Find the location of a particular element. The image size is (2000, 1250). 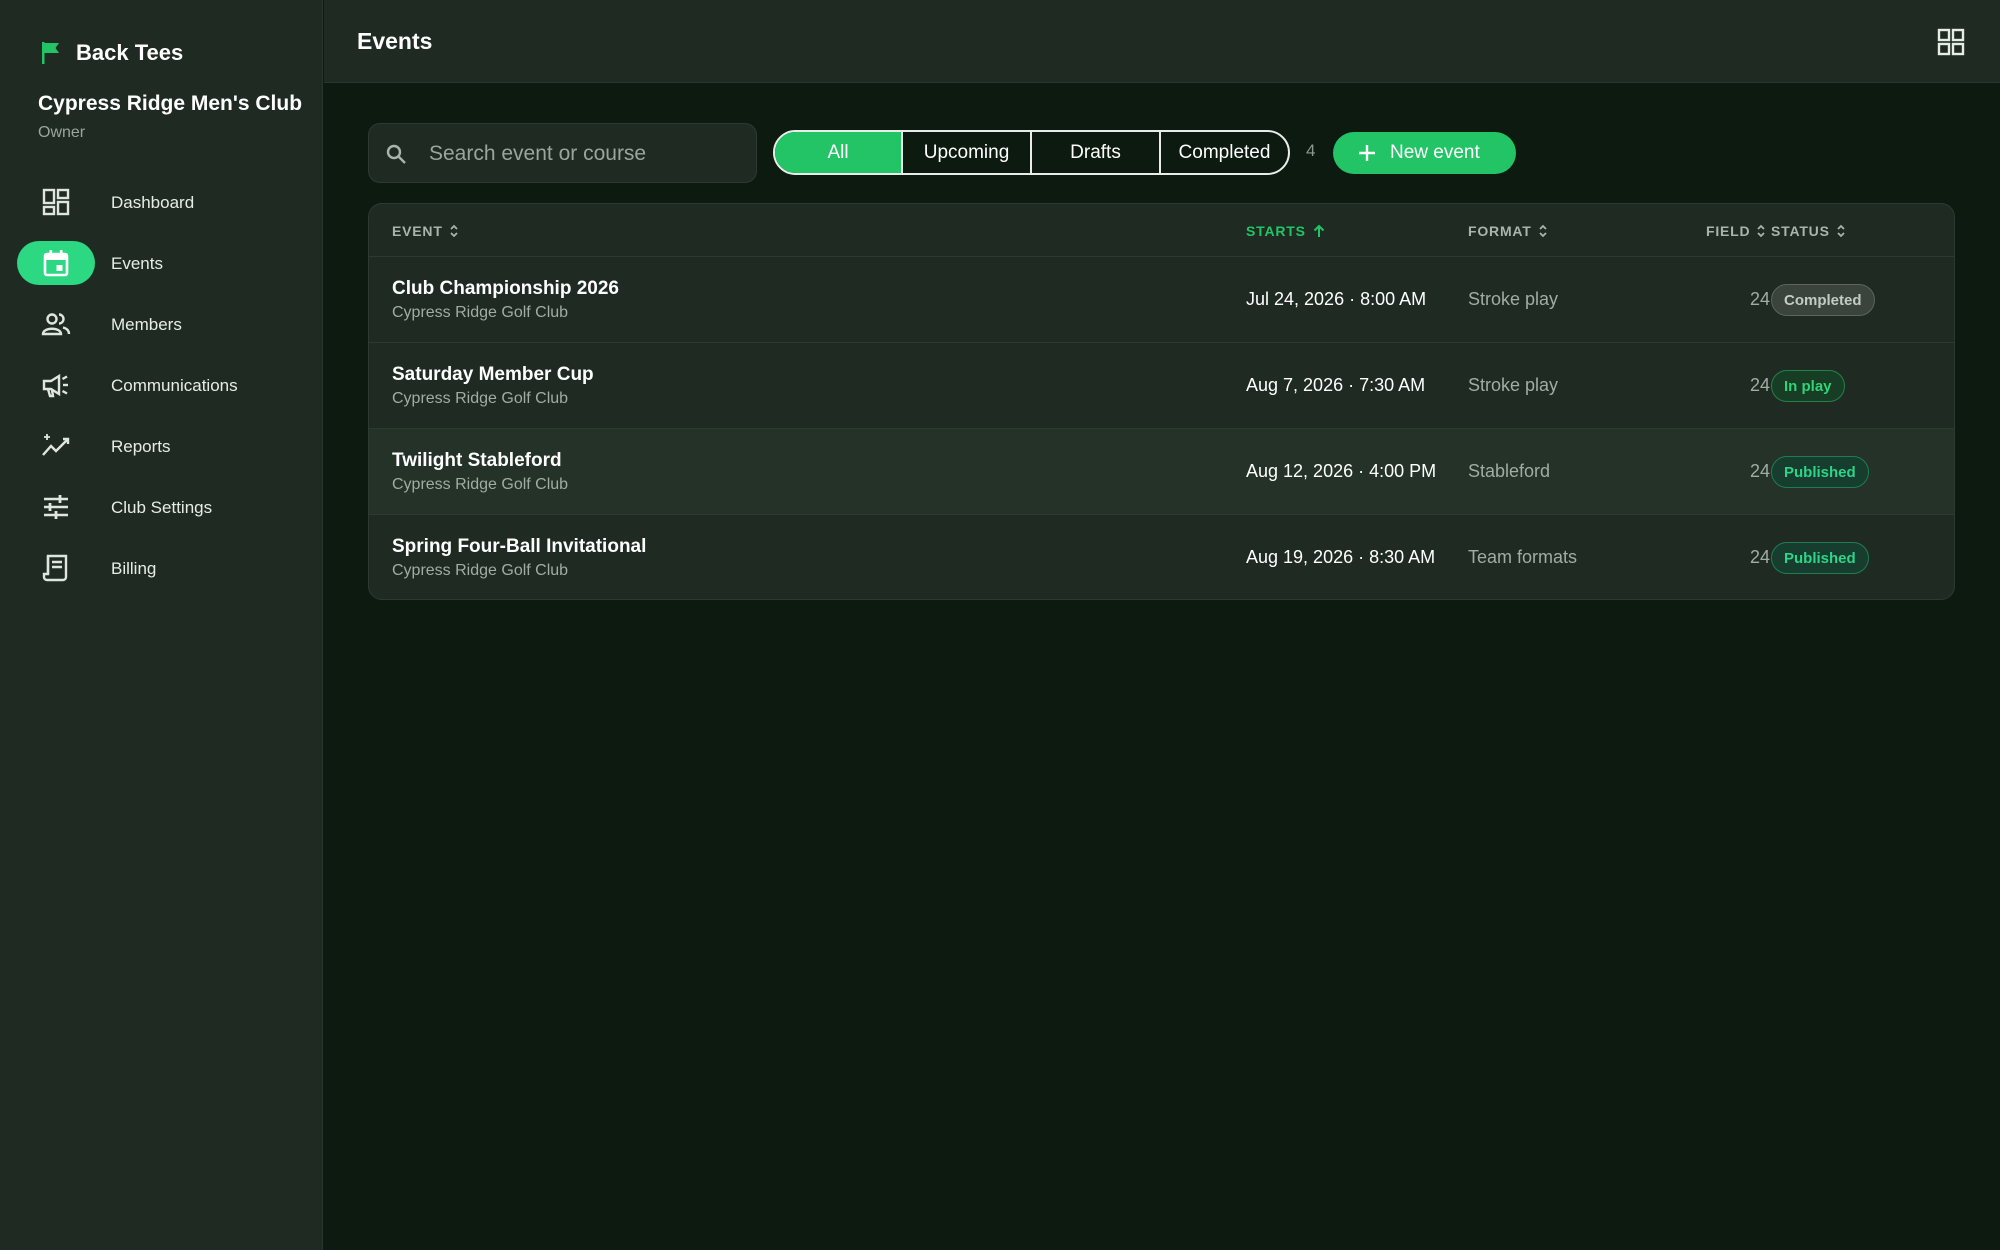

brand: Back Tees is located at coordinates (111, 53).